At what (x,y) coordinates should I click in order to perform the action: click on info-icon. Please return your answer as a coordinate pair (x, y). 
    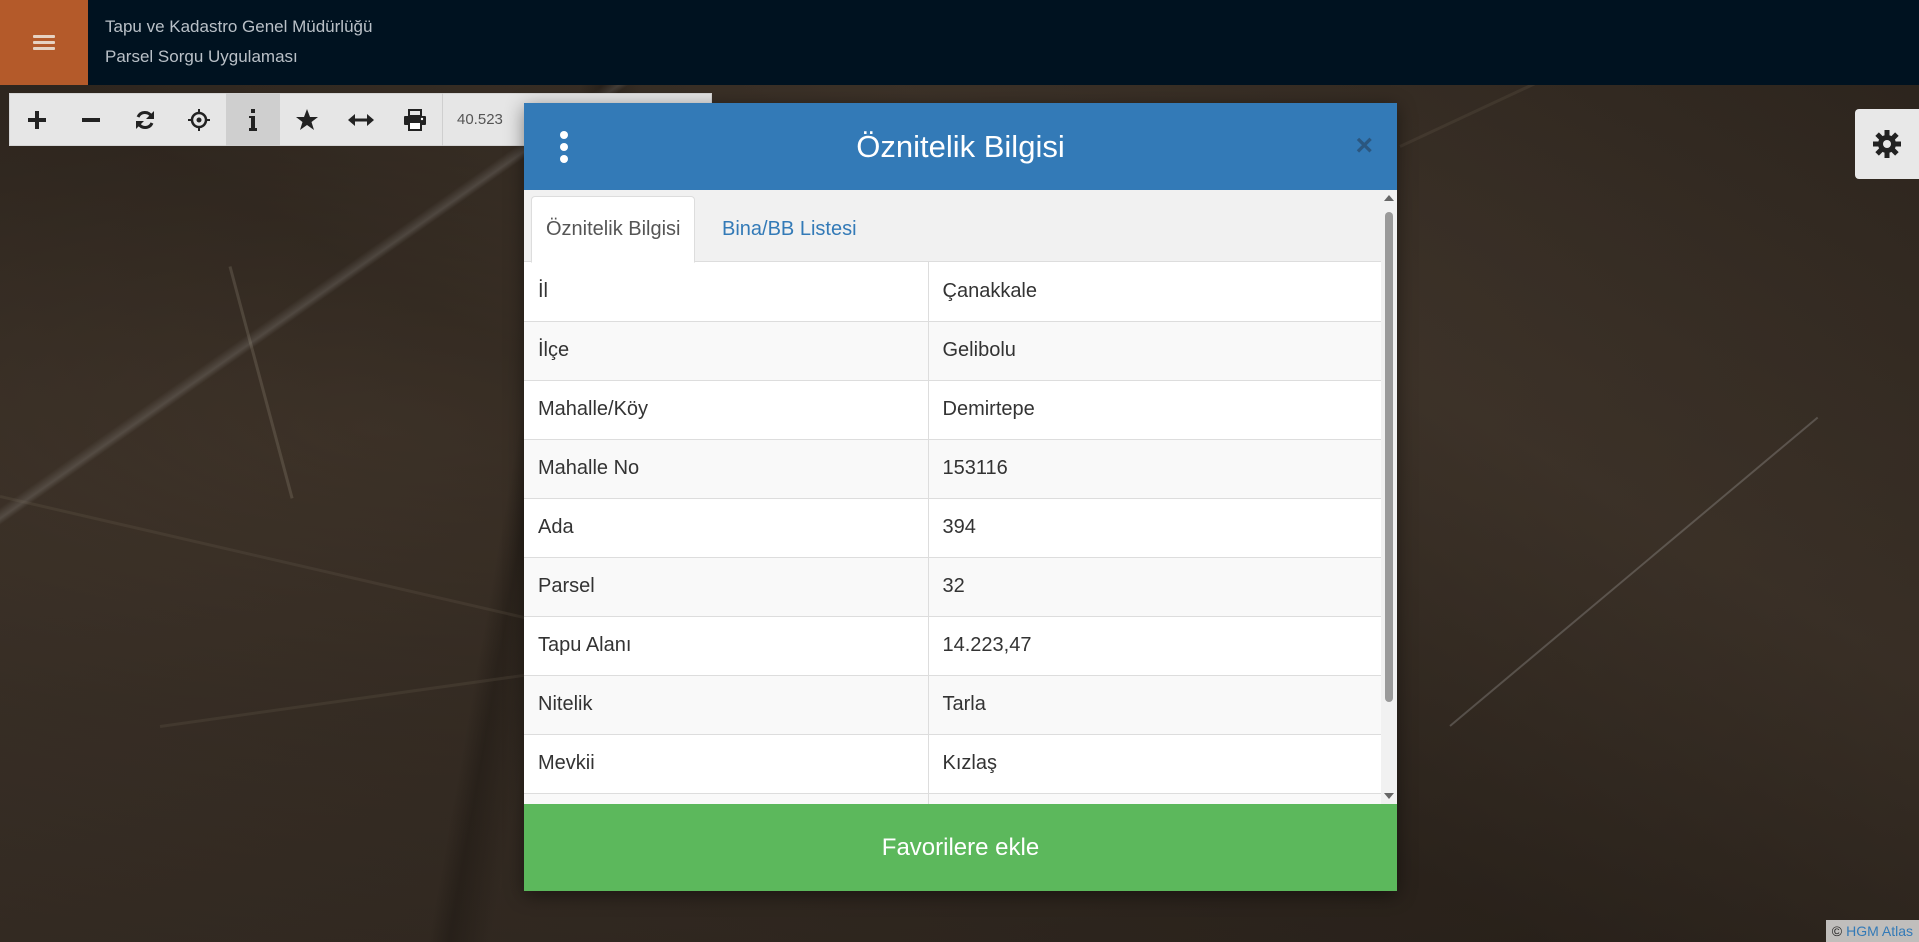
    Looking at the image, I should click on (253, 119).